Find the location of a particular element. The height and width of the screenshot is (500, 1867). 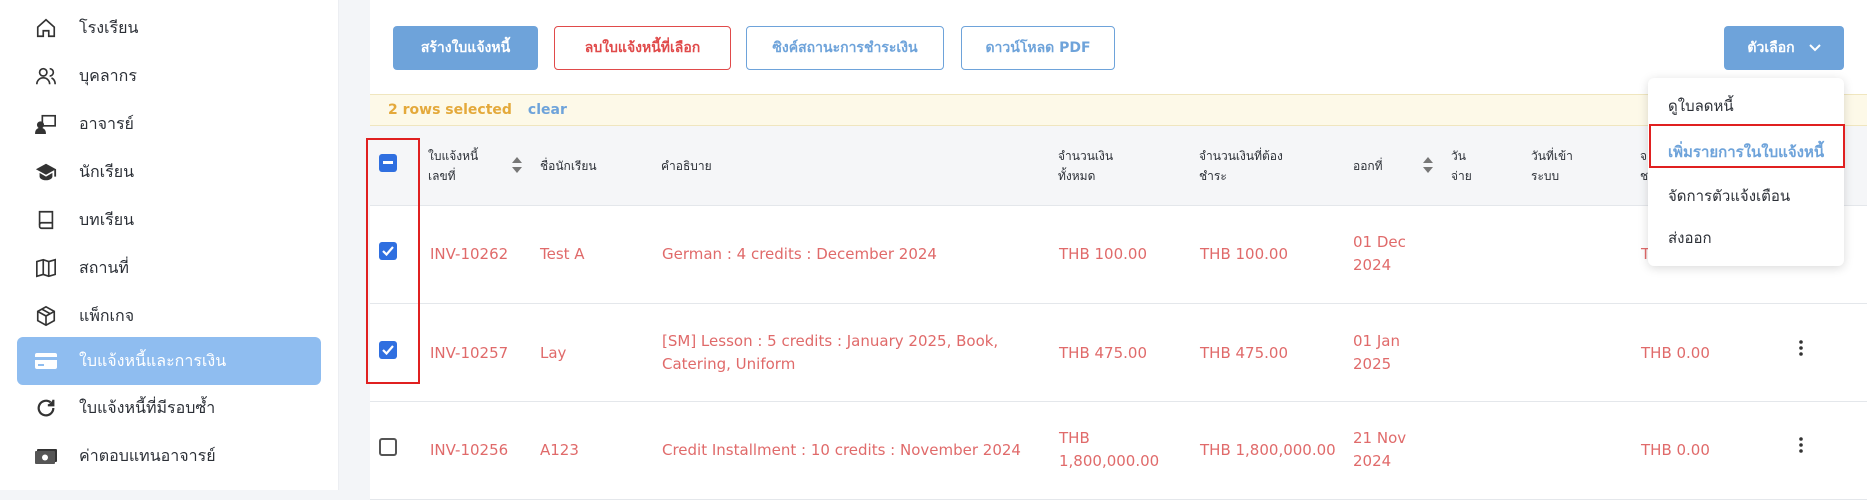

description: German : 4 credits : December 2024 is located at coordinates (799, 254).